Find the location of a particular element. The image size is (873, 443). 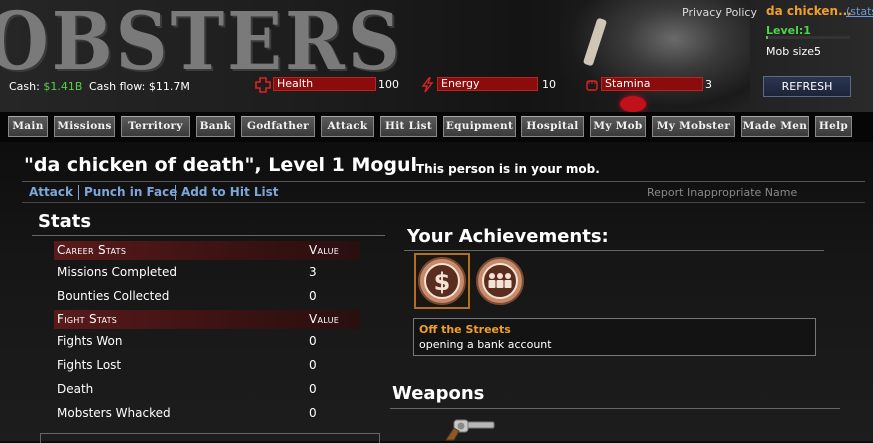

mob-badge-icon is located at coordinates (500, 281).